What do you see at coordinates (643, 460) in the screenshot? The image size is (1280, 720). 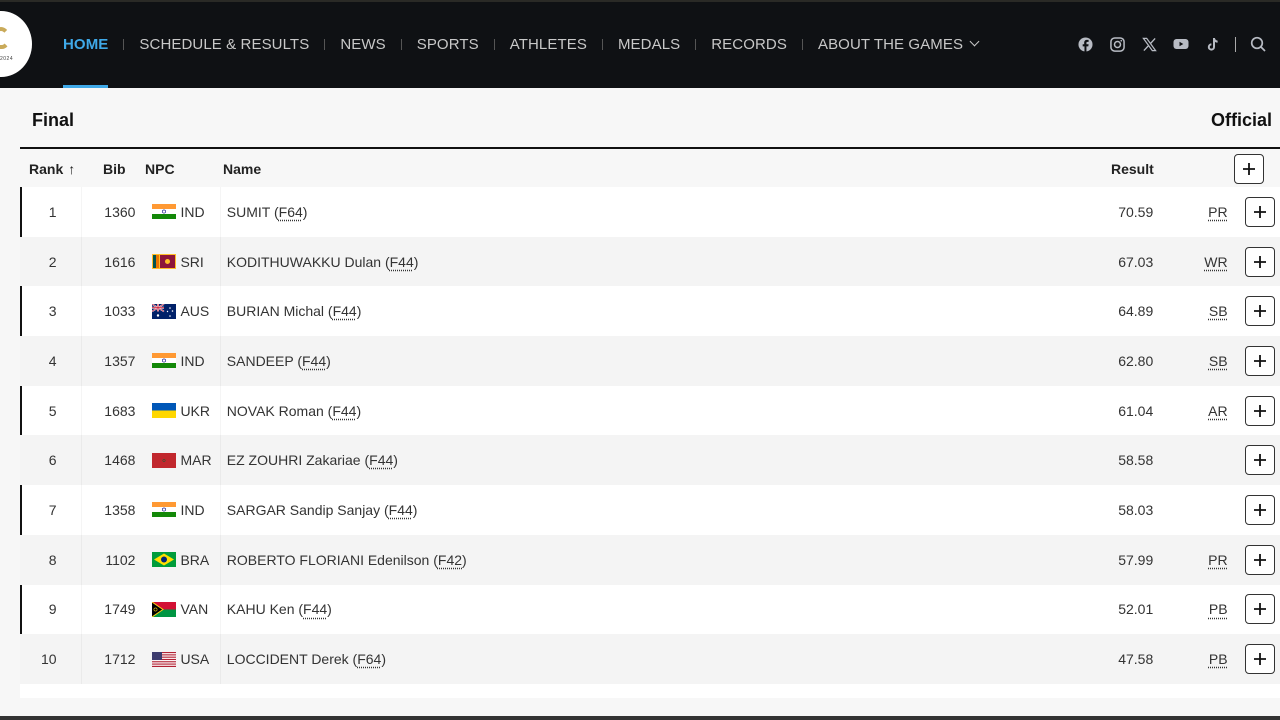 I see `athlete-name-cell: EZ ZOUHRI Zakariae (F44)` at bounding box center [643, 460].